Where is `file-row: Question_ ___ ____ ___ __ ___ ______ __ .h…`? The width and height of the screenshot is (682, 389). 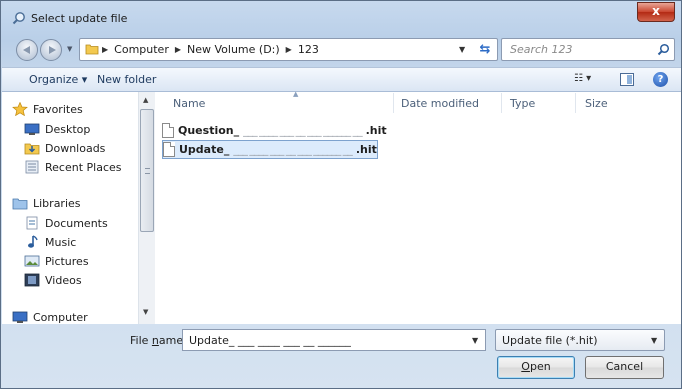
file-row: Question_ ___ ____ ___ __ ___ ______ __ .h… is located at coordinates (274, 130).